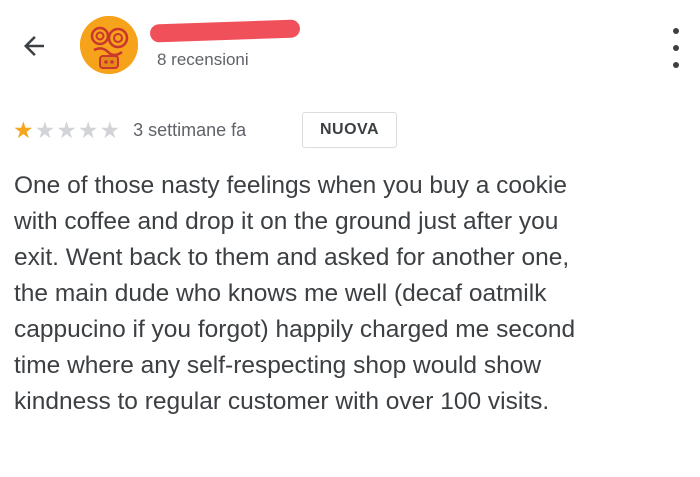  What do you see at coordinates (203, 60) in the screenshot?
I see `review-count: 8 recensioni` at bounding box center [203, 60].